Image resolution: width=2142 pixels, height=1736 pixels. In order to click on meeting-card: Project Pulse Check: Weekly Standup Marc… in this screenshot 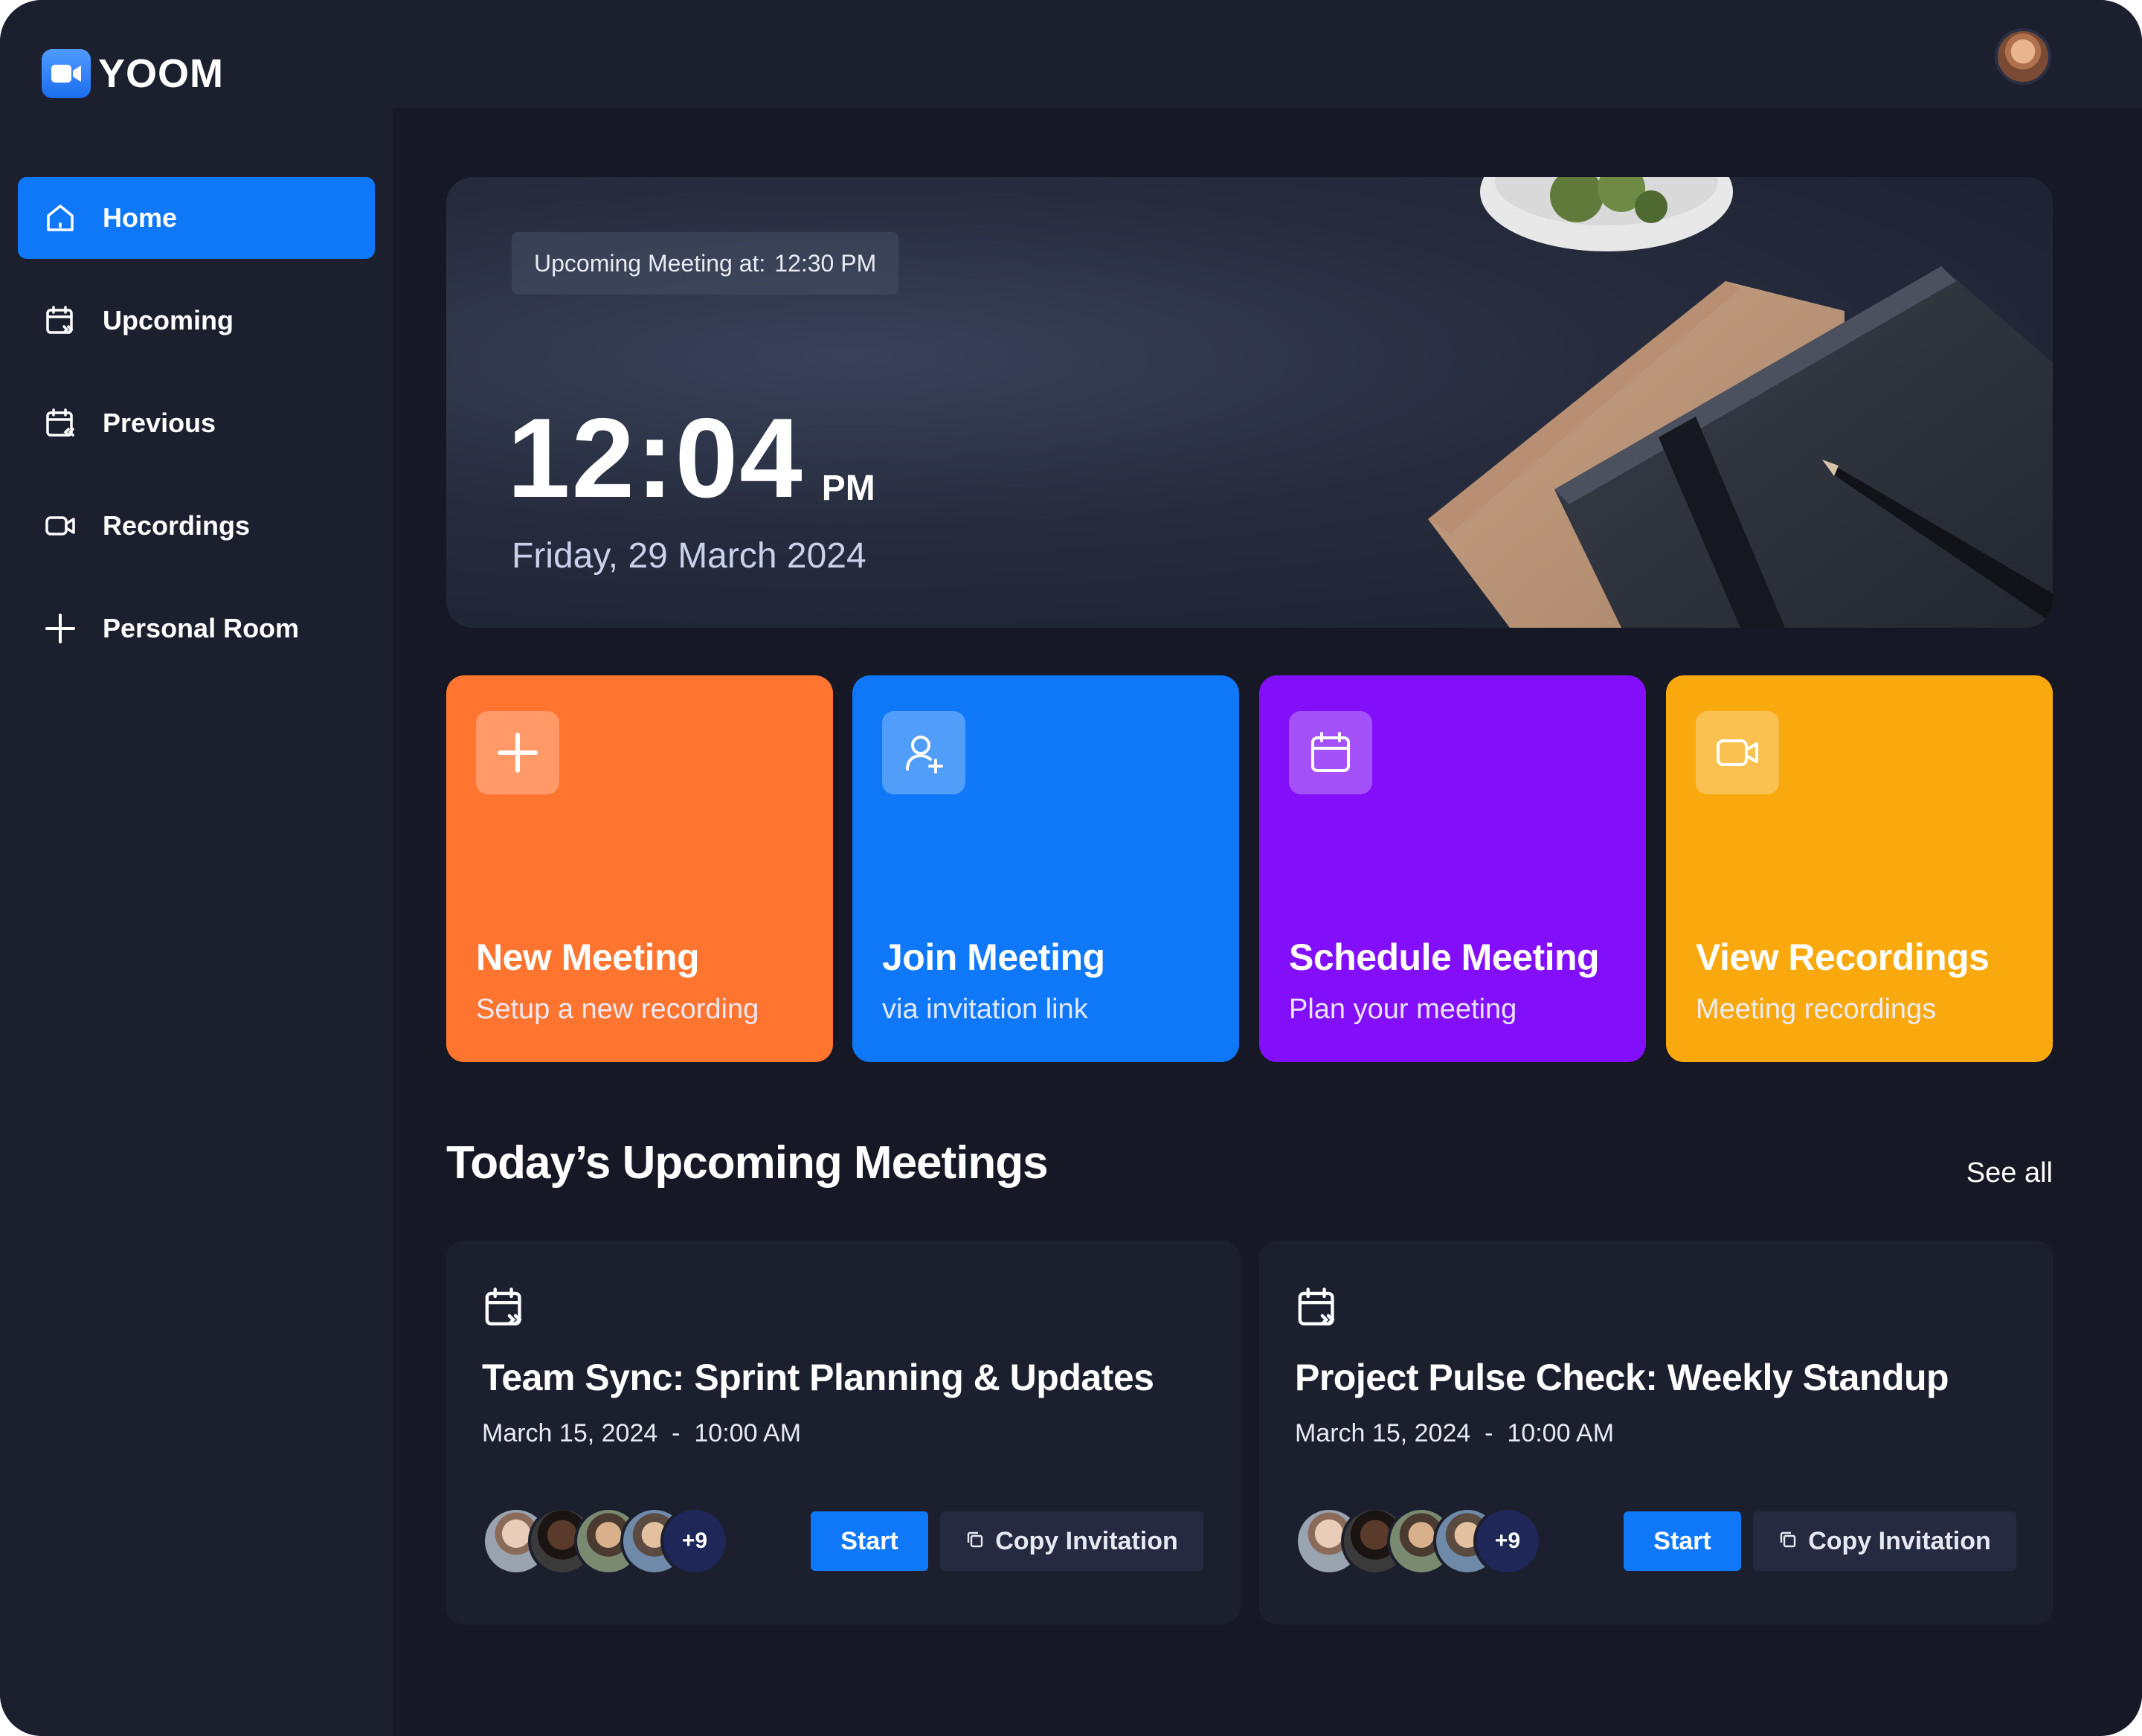, I will do `click(1656, 1432)`.